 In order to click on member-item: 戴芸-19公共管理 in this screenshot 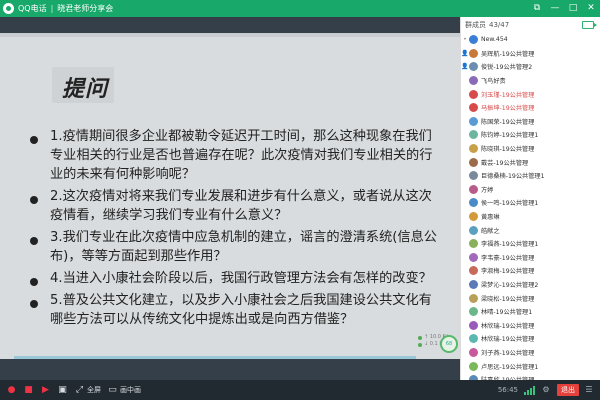, I will do `click(530, 162)`.